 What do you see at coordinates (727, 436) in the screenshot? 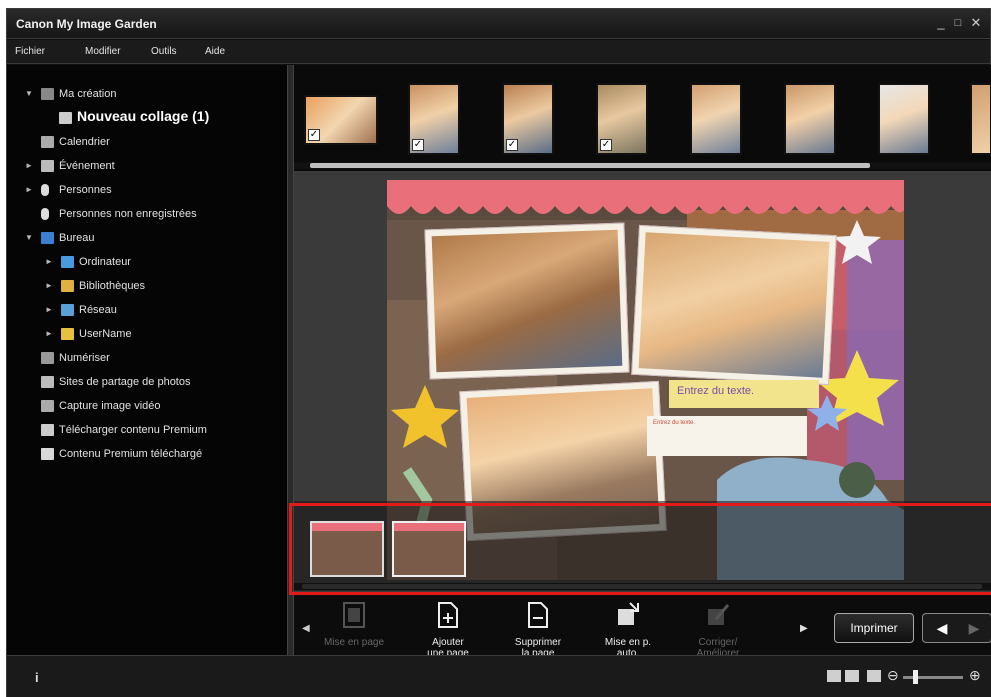
I see `text-box-small: Entrez du texte.` at bounding box center [727, 436].